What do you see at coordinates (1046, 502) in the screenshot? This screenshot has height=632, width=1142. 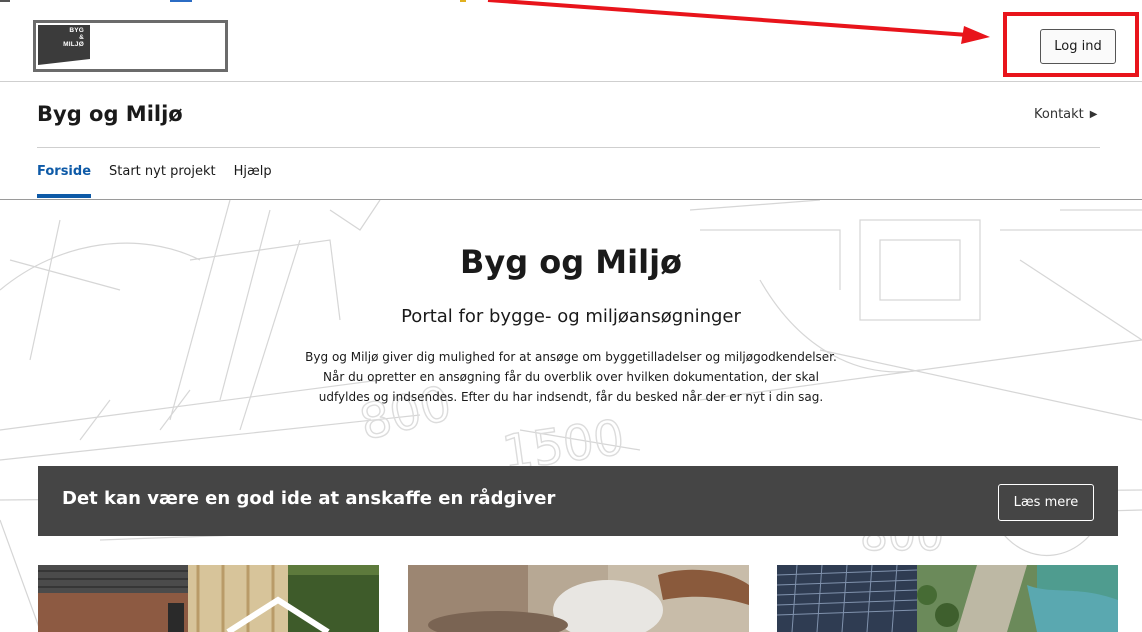 I see `read-more-button: Læs mere` at bounding box center [1046, 502].